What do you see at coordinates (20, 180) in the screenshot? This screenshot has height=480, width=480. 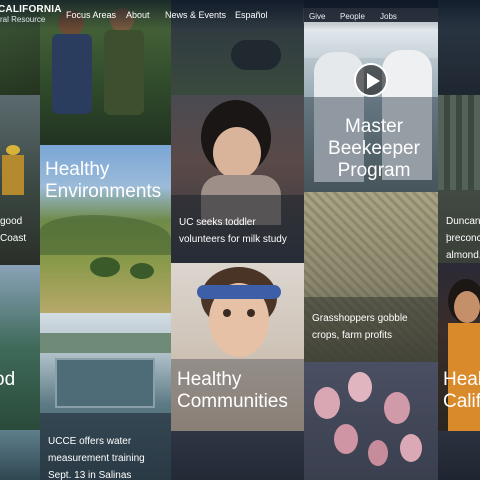 I see `tile-firefighter: good Coast` at bounding box center [20, 180].